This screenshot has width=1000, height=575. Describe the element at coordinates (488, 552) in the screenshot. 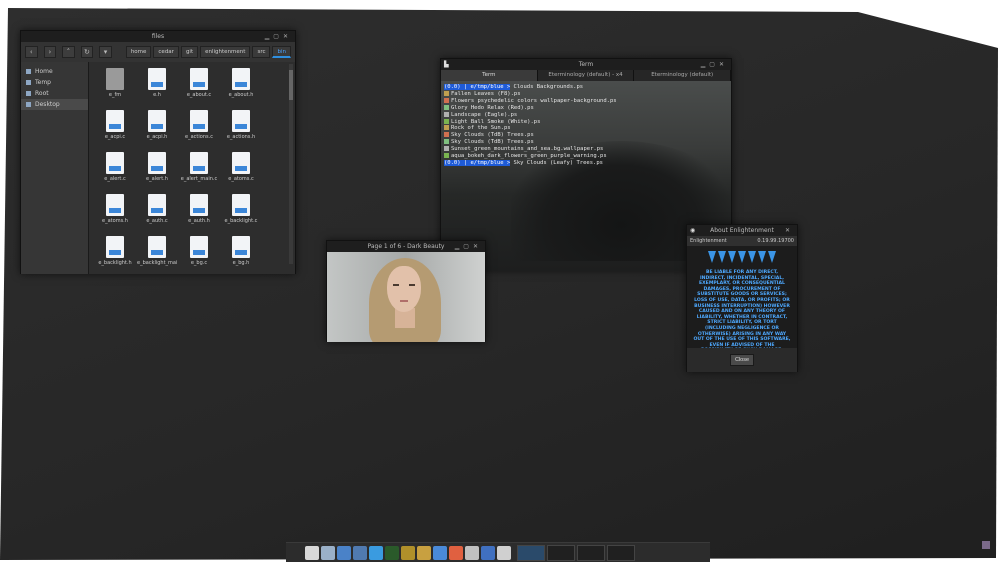

I see `settings-icon` at that location.